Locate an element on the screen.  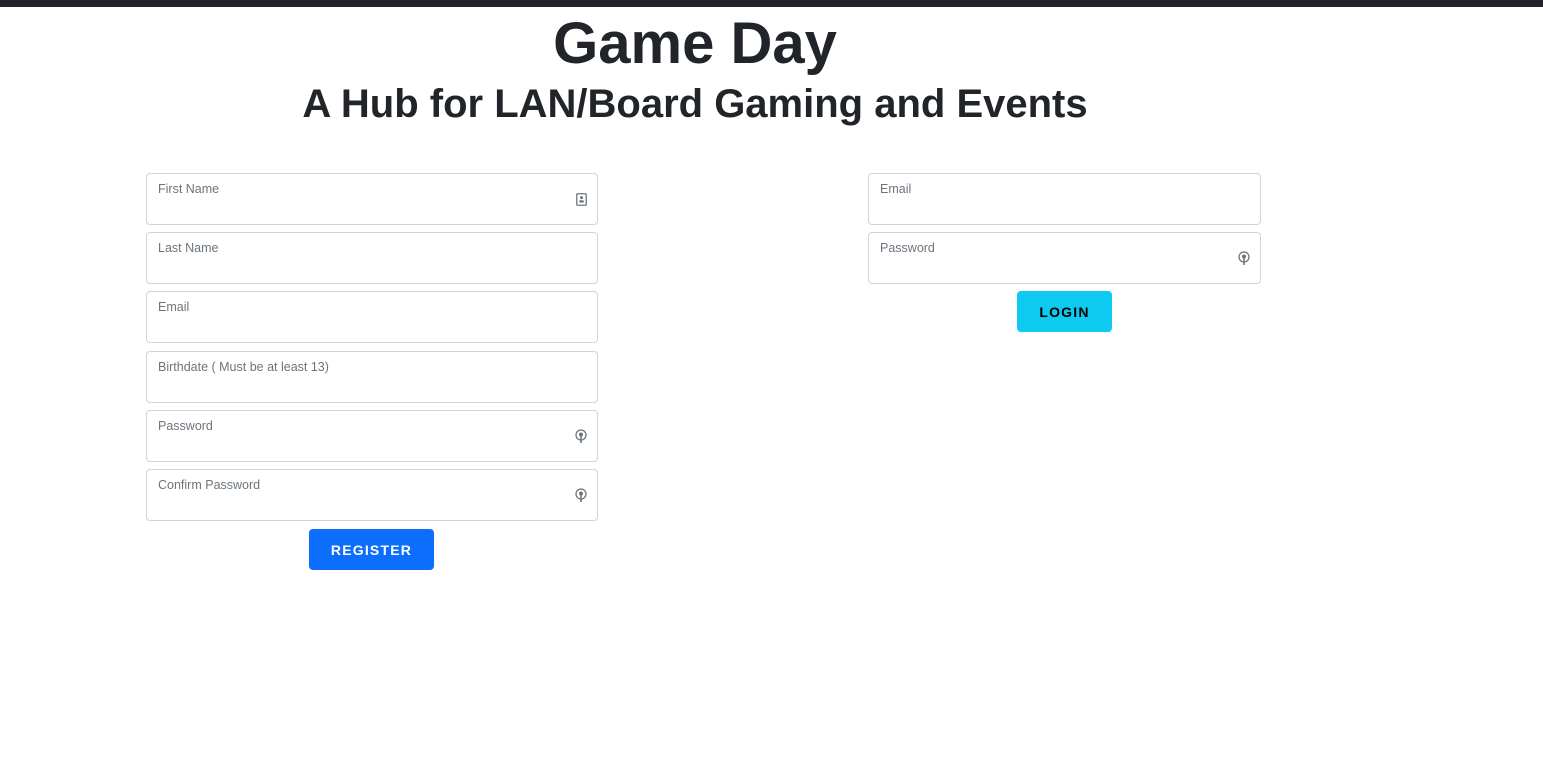
last-name-field: Last Name is located at coordinates (372, 258).